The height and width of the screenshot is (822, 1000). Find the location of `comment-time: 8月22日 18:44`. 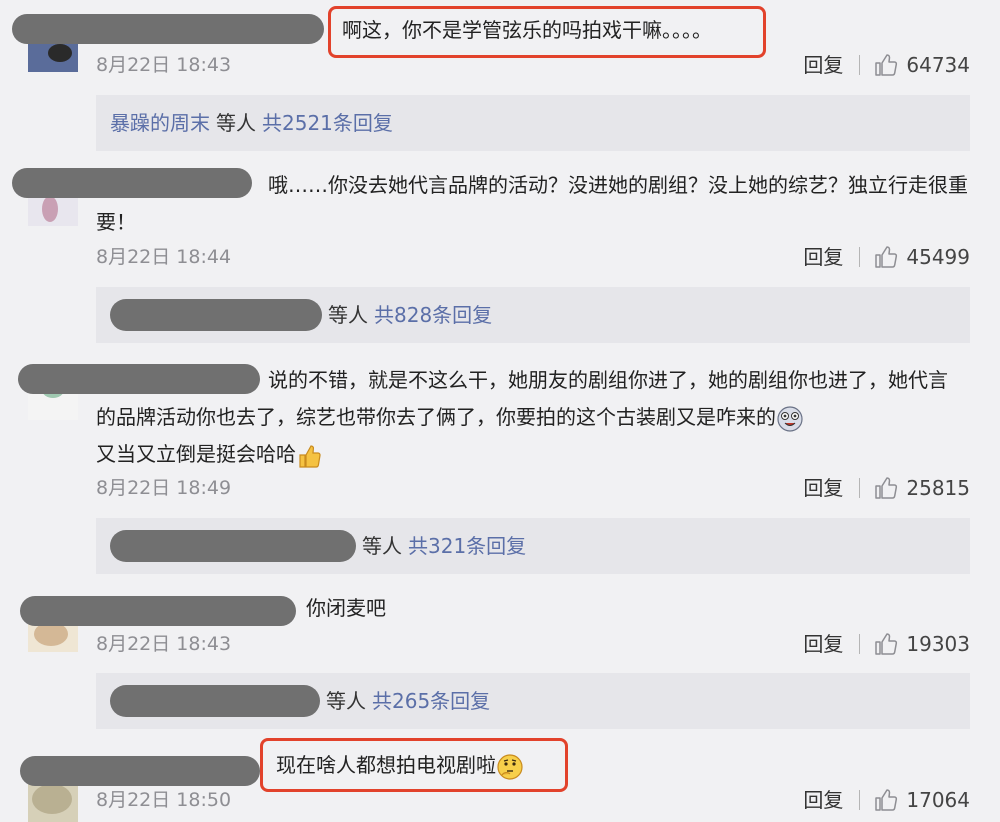

comment-time: 8月22日 18:44 is located at coordinates (164, 257).